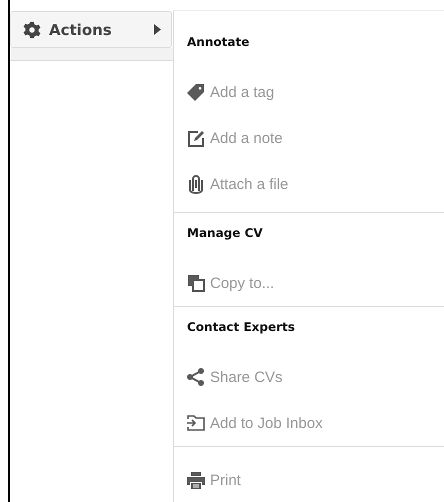 This screenshot has width=444, height=502. Describe the element at coordinates (196, 283) in the screenshot. I see `copy-icon` at that location.